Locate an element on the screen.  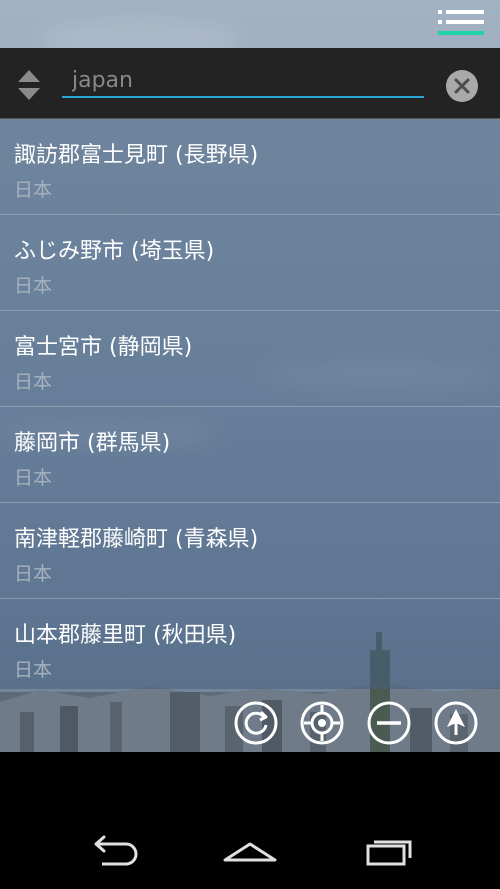
result-name: ふじみ野市 (埼玉県) is located at coordinates (114, 251).